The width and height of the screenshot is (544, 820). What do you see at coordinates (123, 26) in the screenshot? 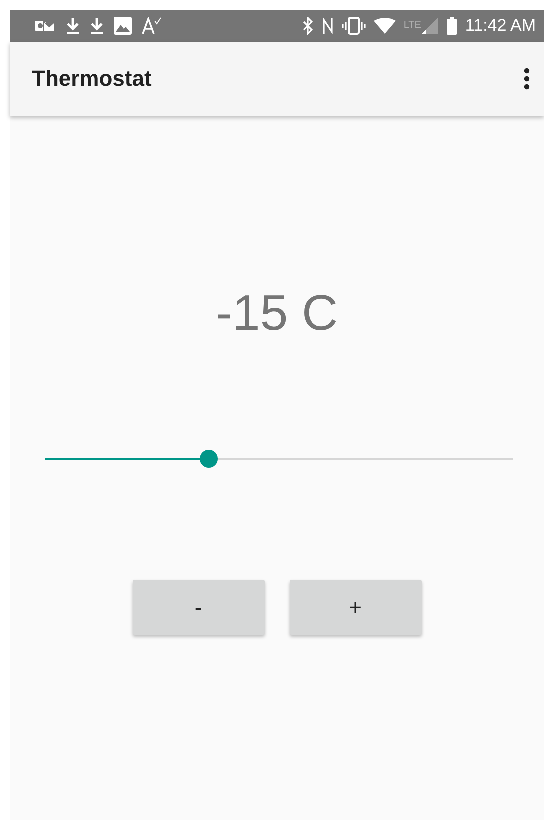
I see `image-icon` at bounding box center [123, 26].